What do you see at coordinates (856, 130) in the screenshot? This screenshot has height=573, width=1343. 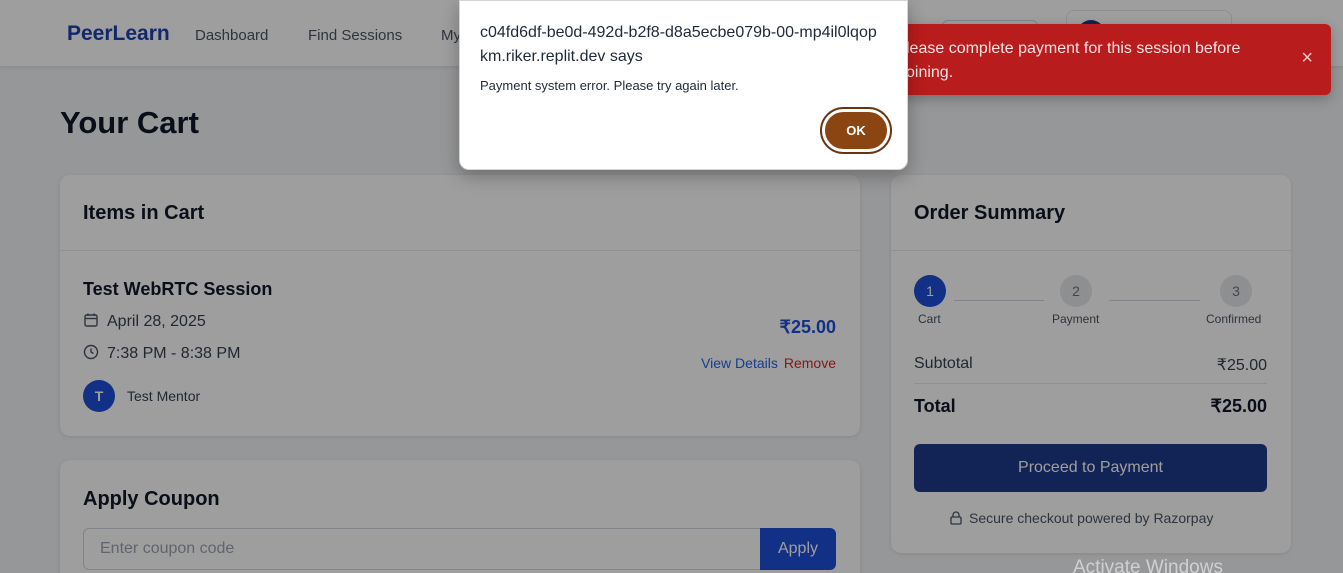 I see `ok-button: OK` at bounding box center [856, 130].